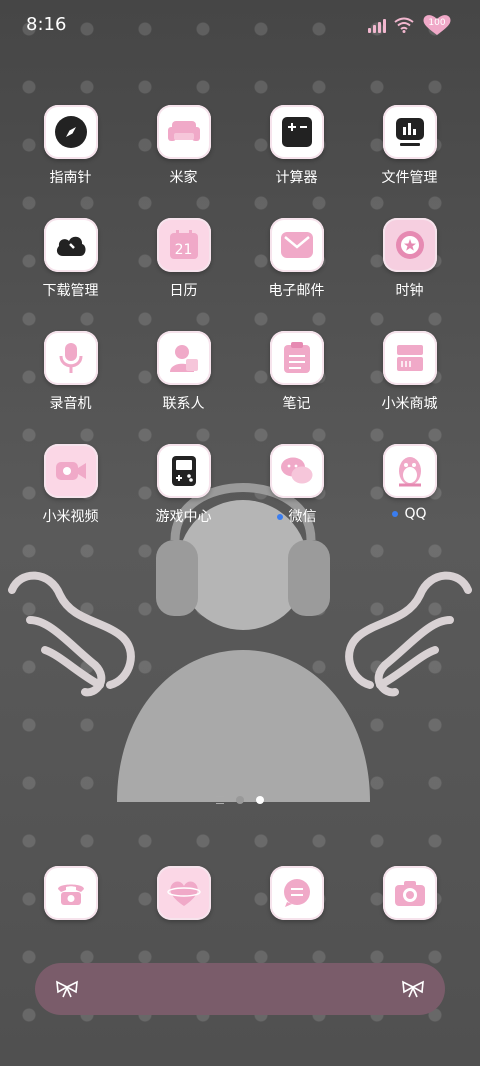 This screenshot has height=1066, width=480. I want to click on app-label: 下载管理, so click(70, 291).